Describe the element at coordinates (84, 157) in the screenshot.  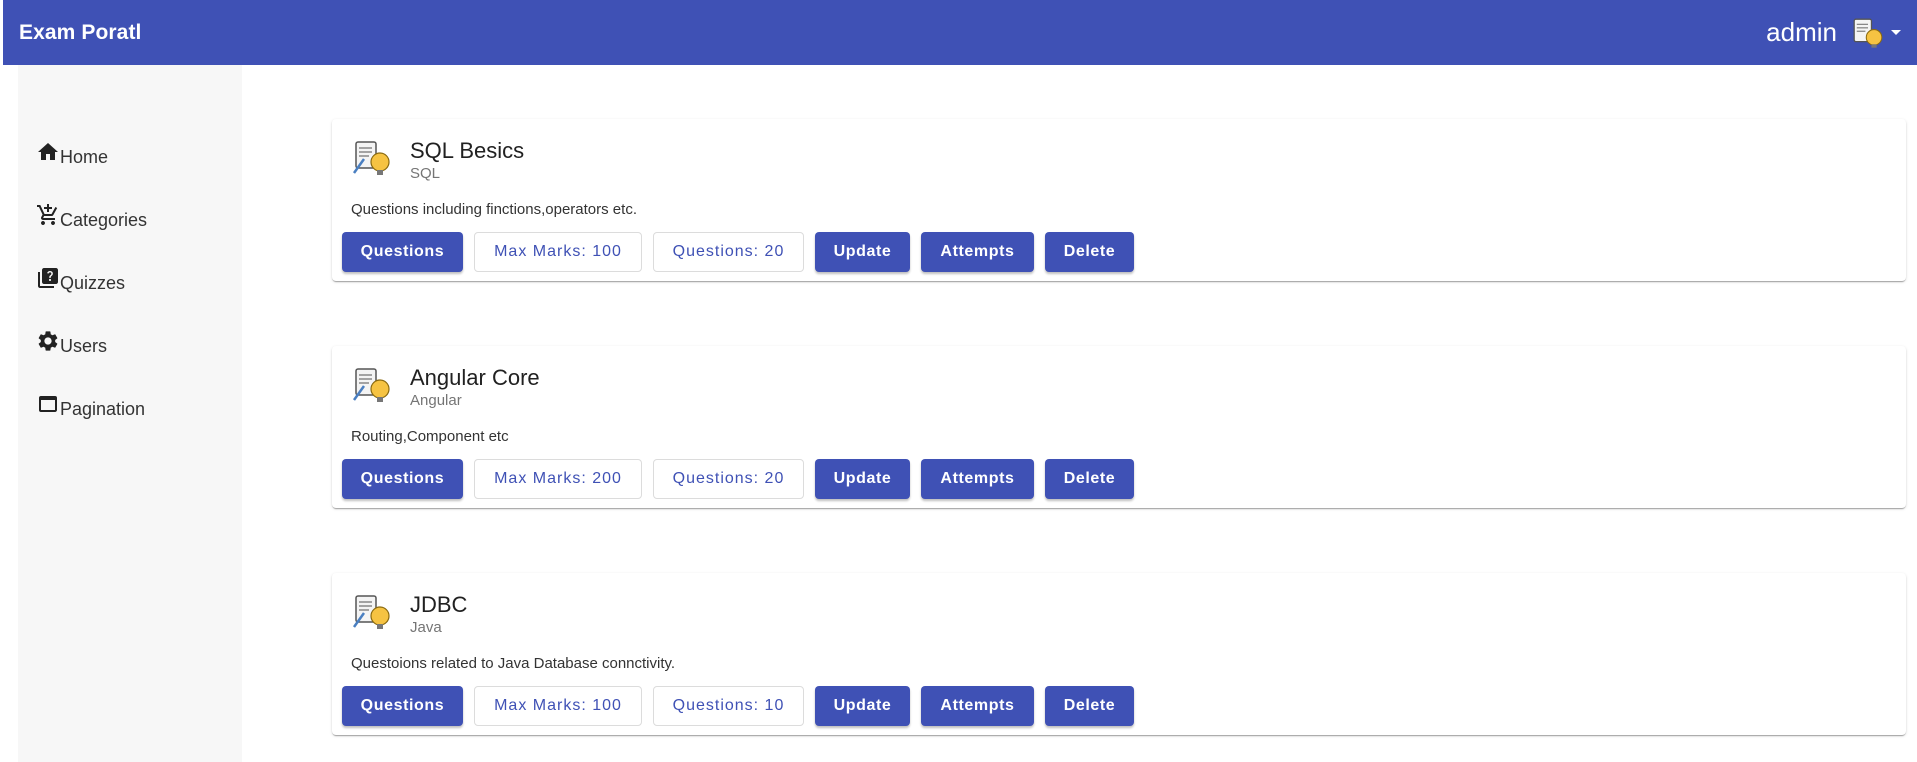
I see `sidebar-item-label: Home` at that location.